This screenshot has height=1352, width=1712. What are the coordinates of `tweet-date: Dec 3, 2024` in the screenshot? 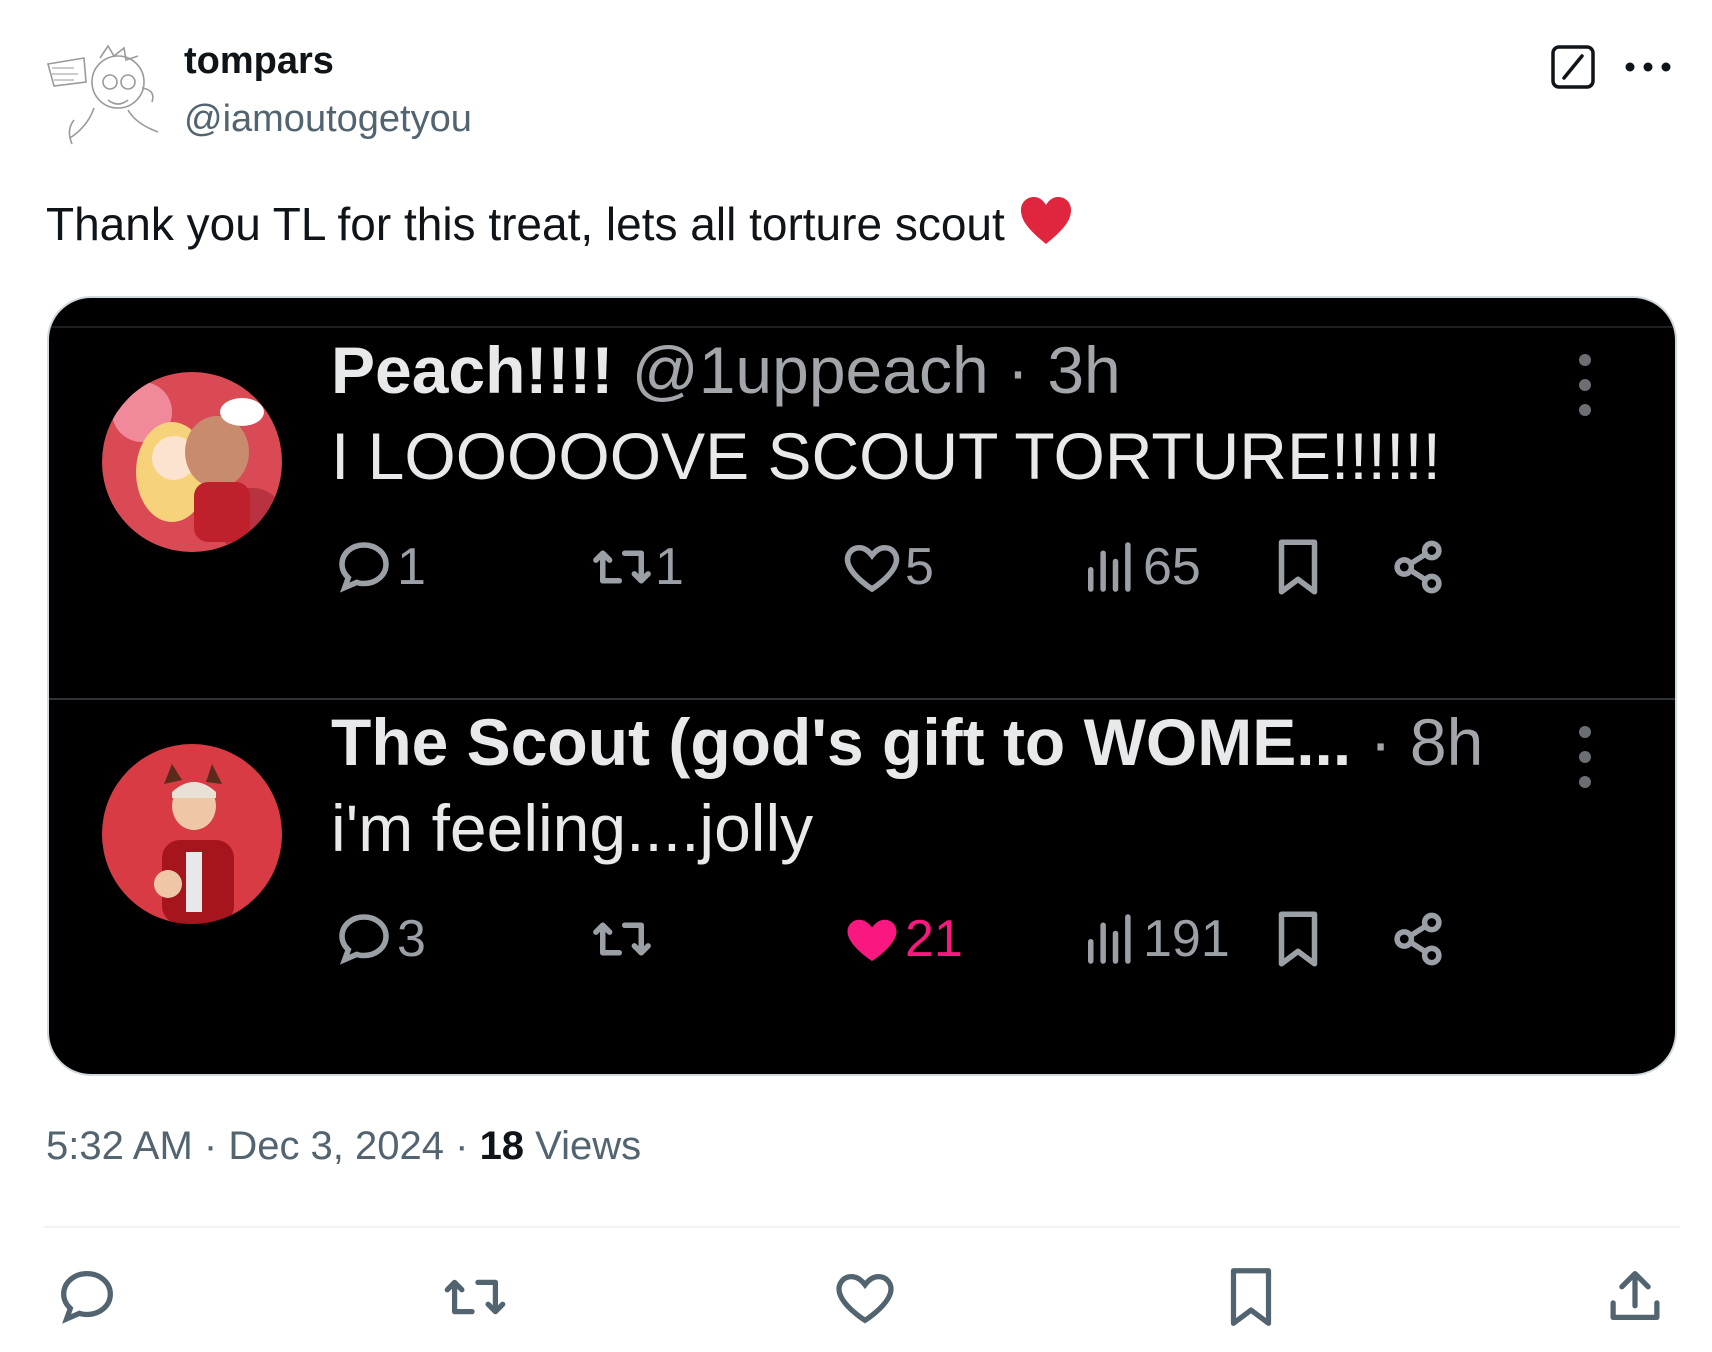 It's located at (336, 1146).